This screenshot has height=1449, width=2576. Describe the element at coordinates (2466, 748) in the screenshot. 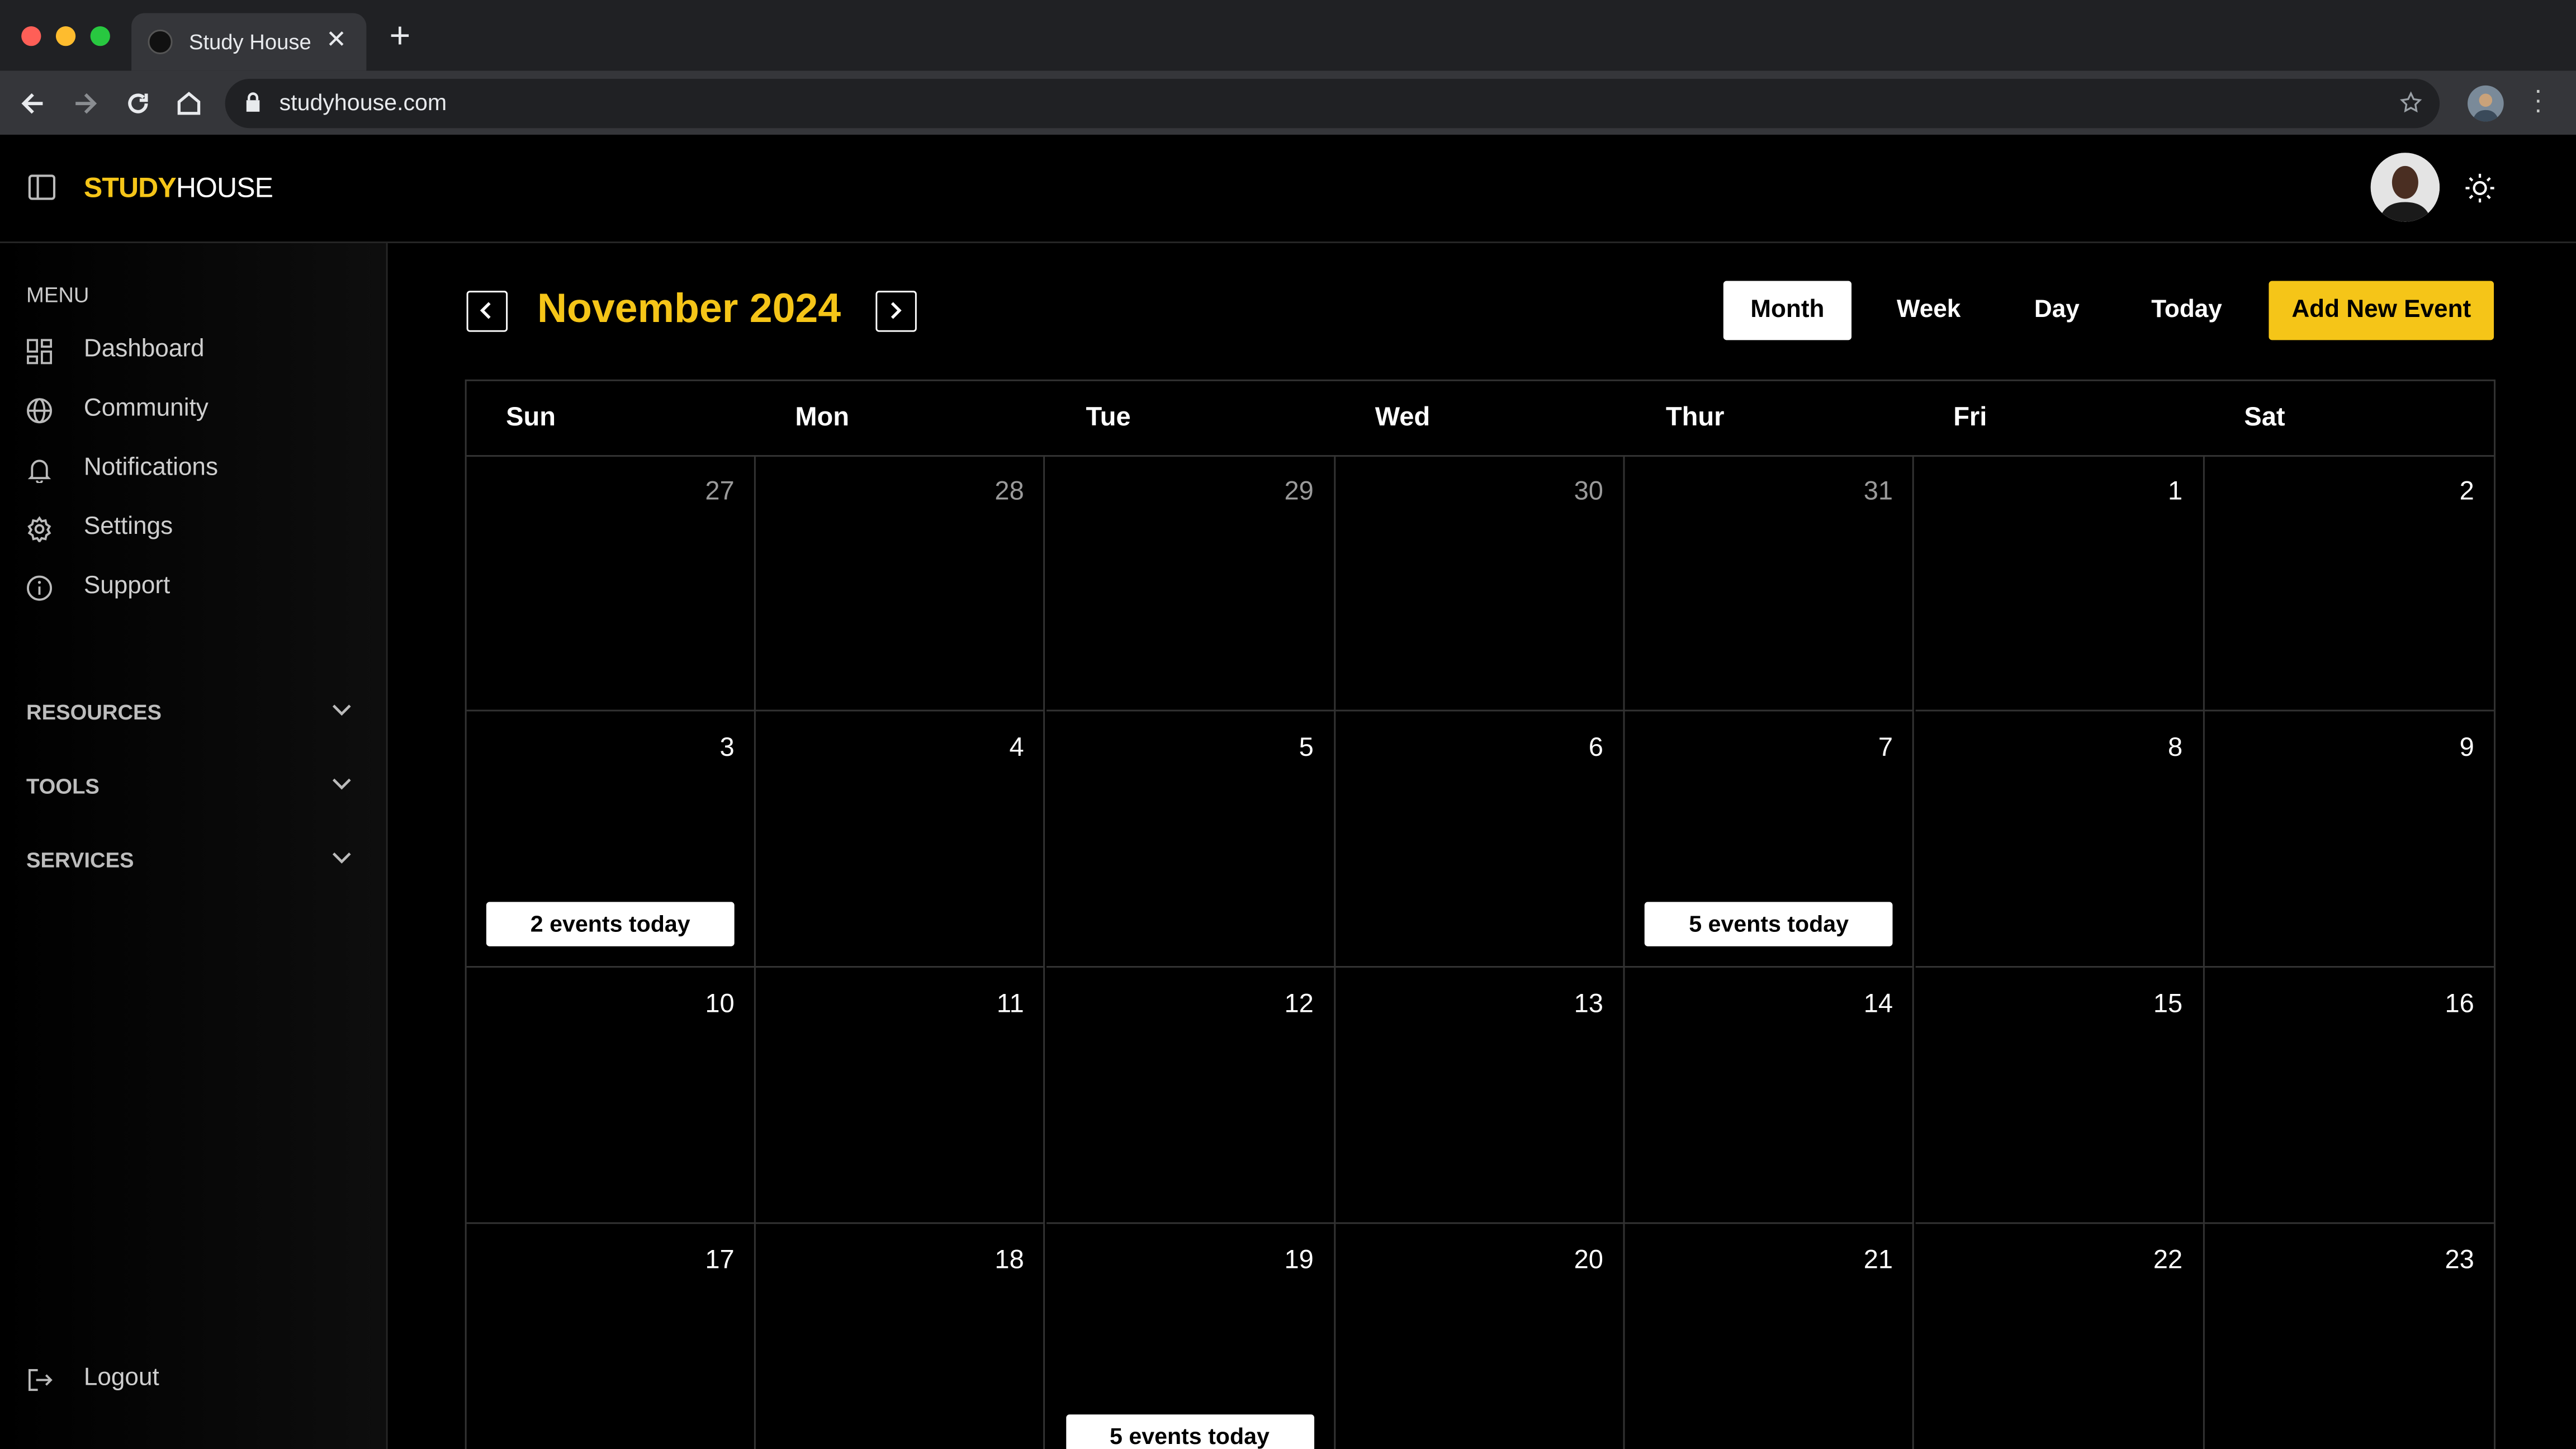

I see `day-number: 9` at that location.